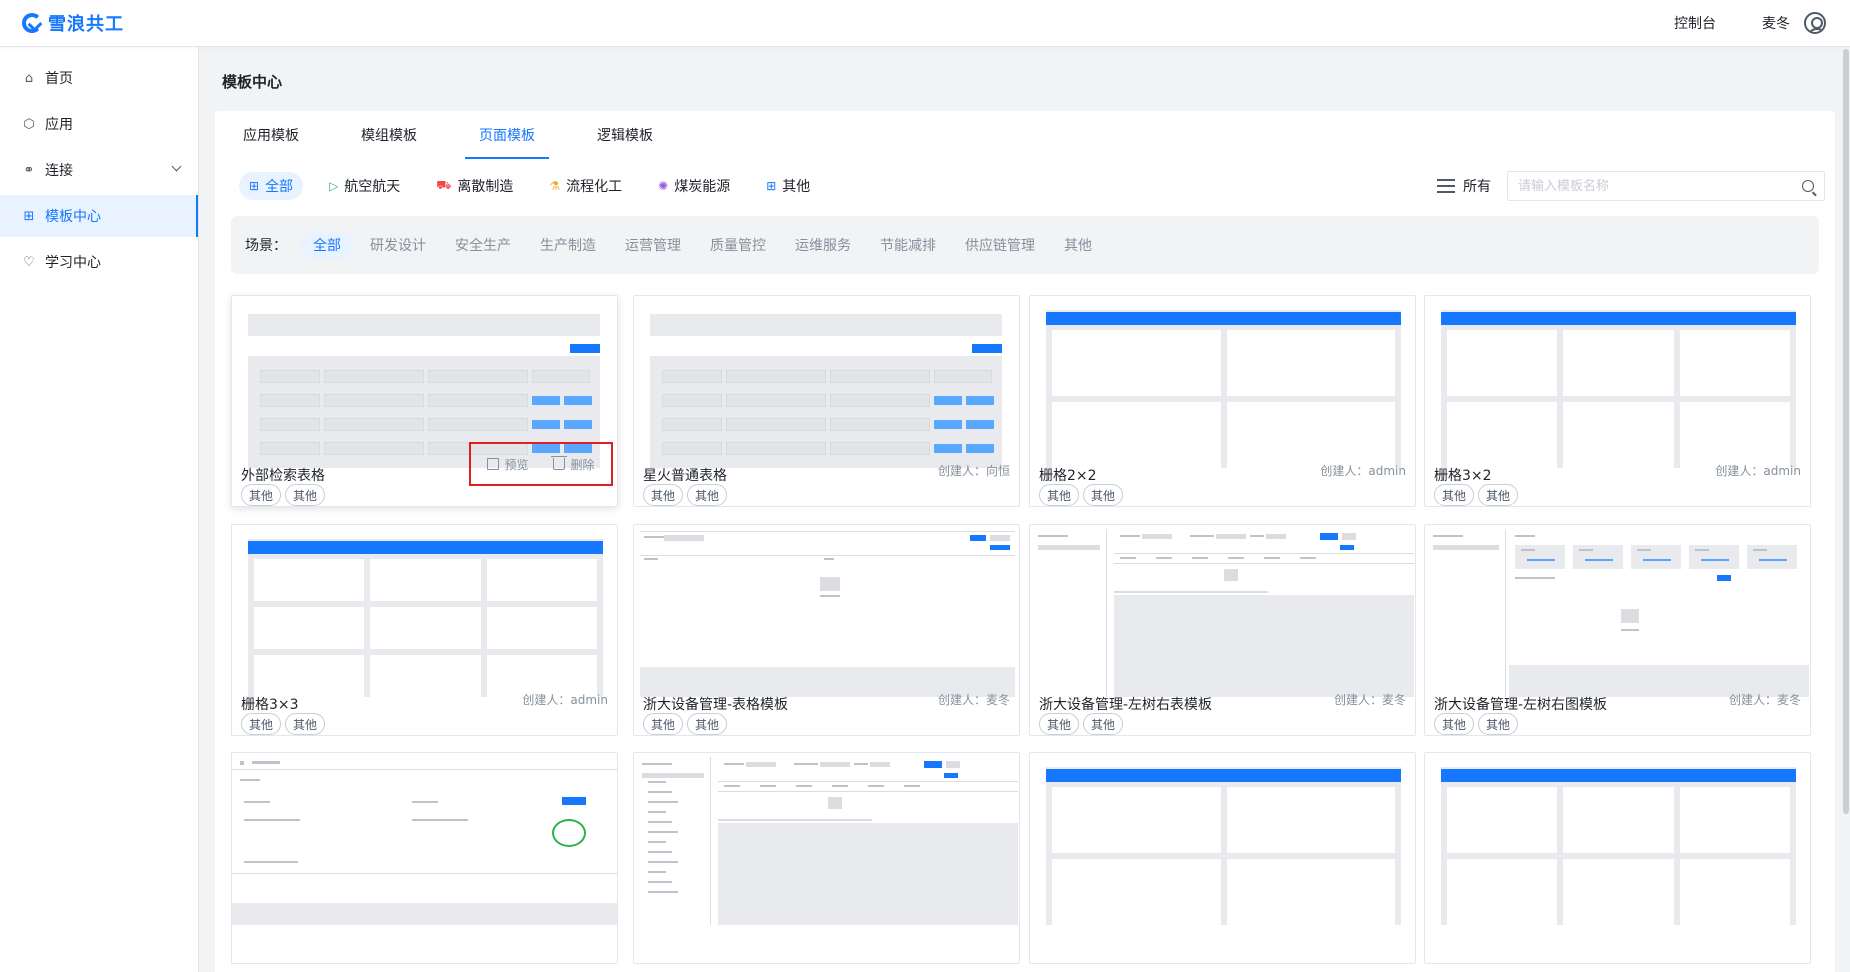  What do you see at coordinates (738, 245) in the screenshot?
I see `scene-quality-control: 质量管控` at bounding box center [738, 245].